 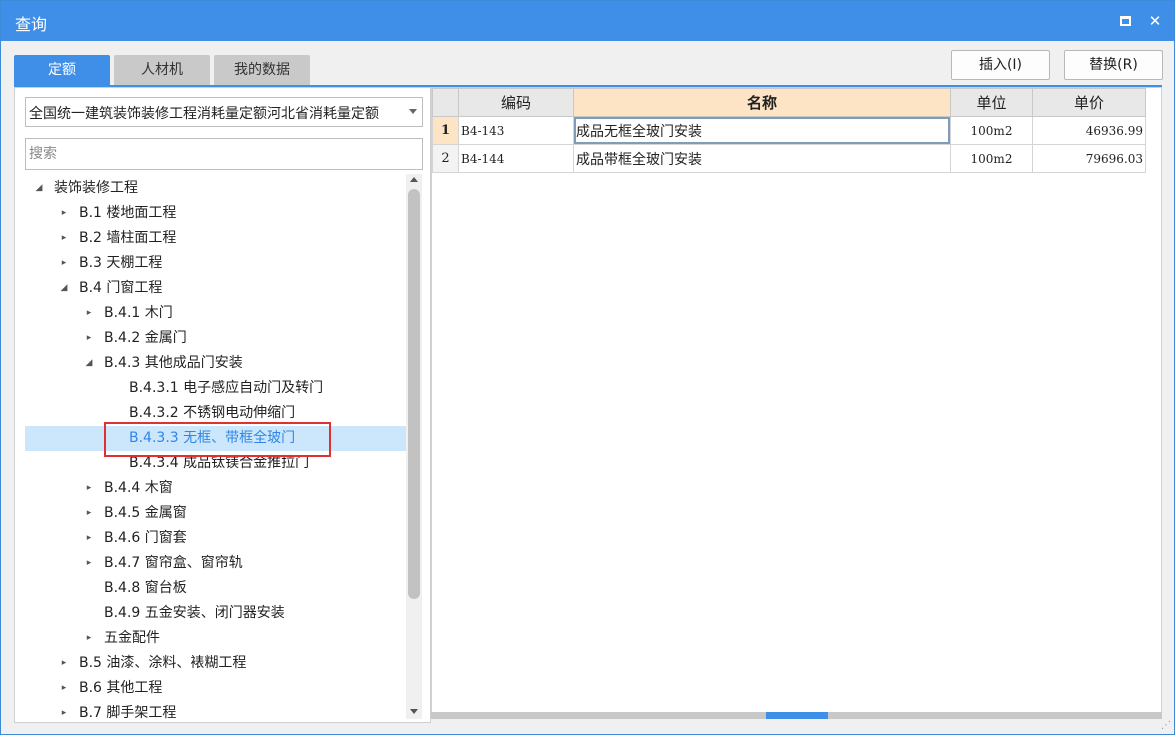 What do you see at coordinates (216, 688) in the screenshot?
I see `tree-node: ▸ B.6 其他工程` at bounding box center [216, 688].